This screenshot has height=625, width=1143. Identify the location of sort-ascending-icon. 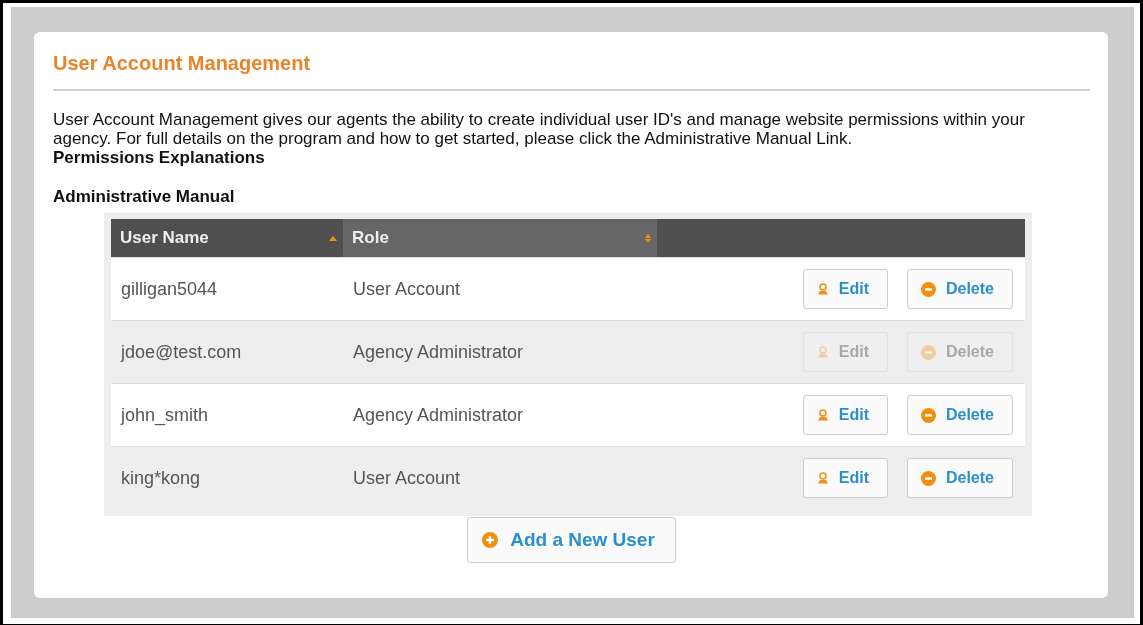
(333, 238).